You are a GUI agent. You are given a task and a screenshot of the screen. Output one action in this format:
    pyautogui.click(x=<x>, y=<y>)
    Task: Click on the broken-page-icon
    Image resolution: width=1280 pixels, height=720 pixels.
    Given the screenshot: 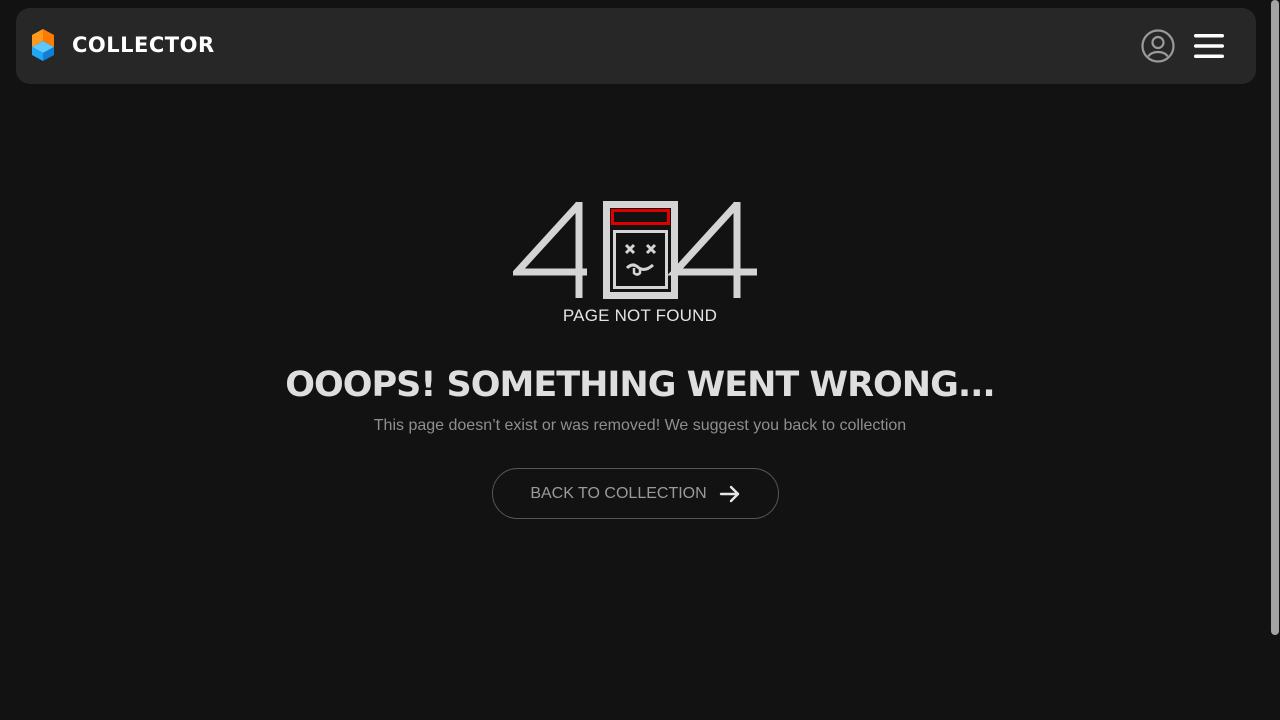 What is the action you would take?
    pyautogui.click(x=640, y=250)
    